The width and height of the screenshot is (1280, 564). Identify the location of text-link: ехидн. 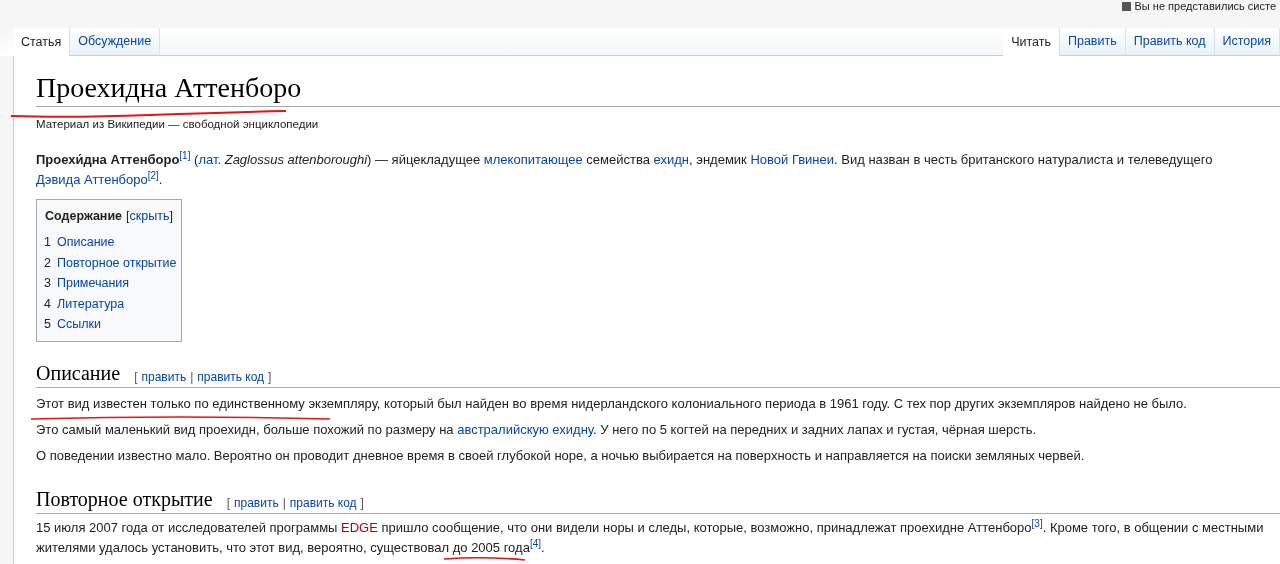
(671, 160).